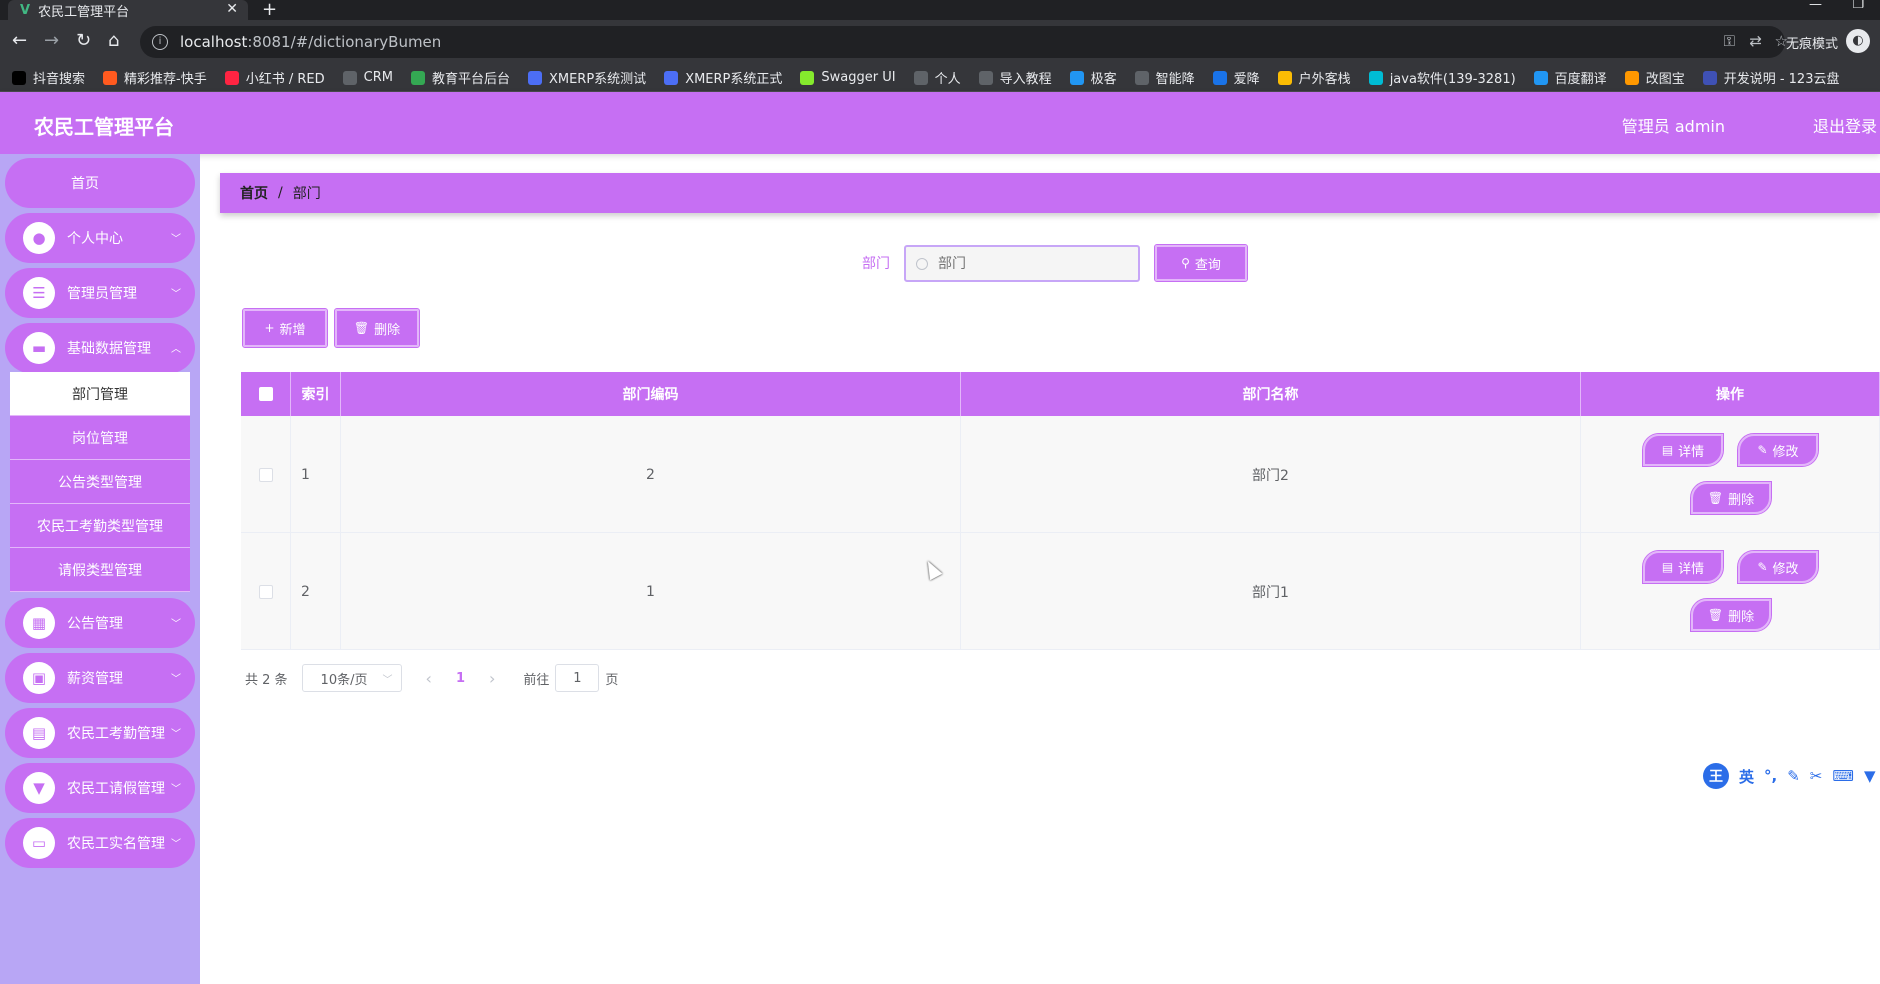 The image size is (1880, 984). What do you see at coordinates (100, 526) in the screenshot?
I see `sidebar-subitem-attendance-type: 农民工考勤类型管理` at bounding box center [100, 526].